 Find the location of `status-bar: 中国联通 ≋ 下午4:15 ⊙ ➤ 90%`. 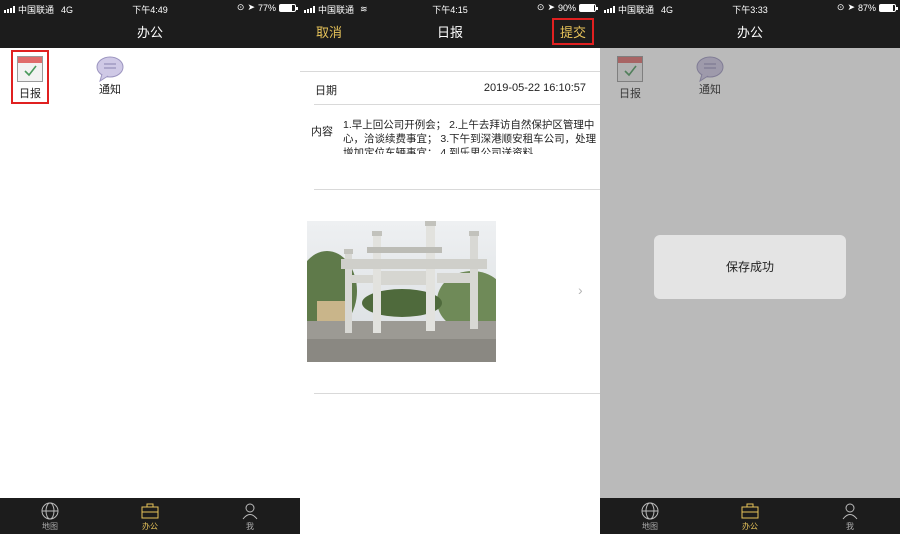

status-bar: 中国联通 ≋ 下午4:15 ⊙ ➤ 90% is located at coordinates (450, 8).